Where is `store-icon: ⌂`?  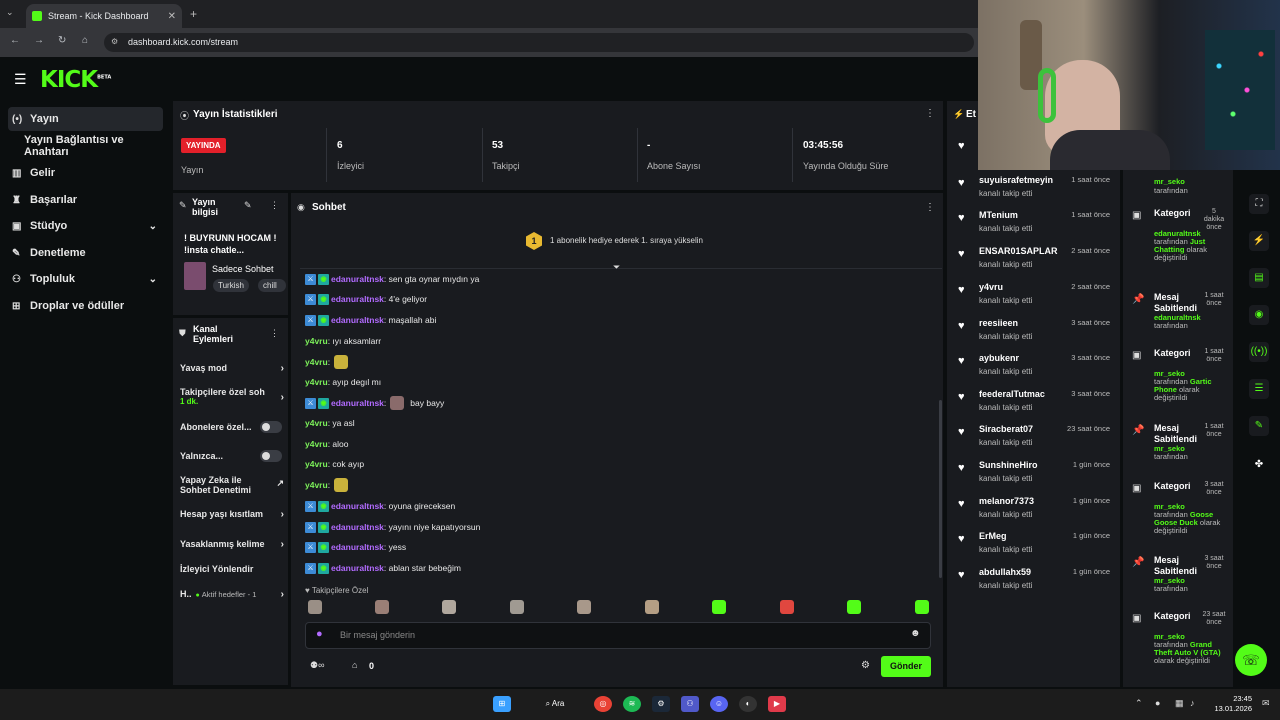
store-icon: ⌂ is located at coordinates (354, 665).